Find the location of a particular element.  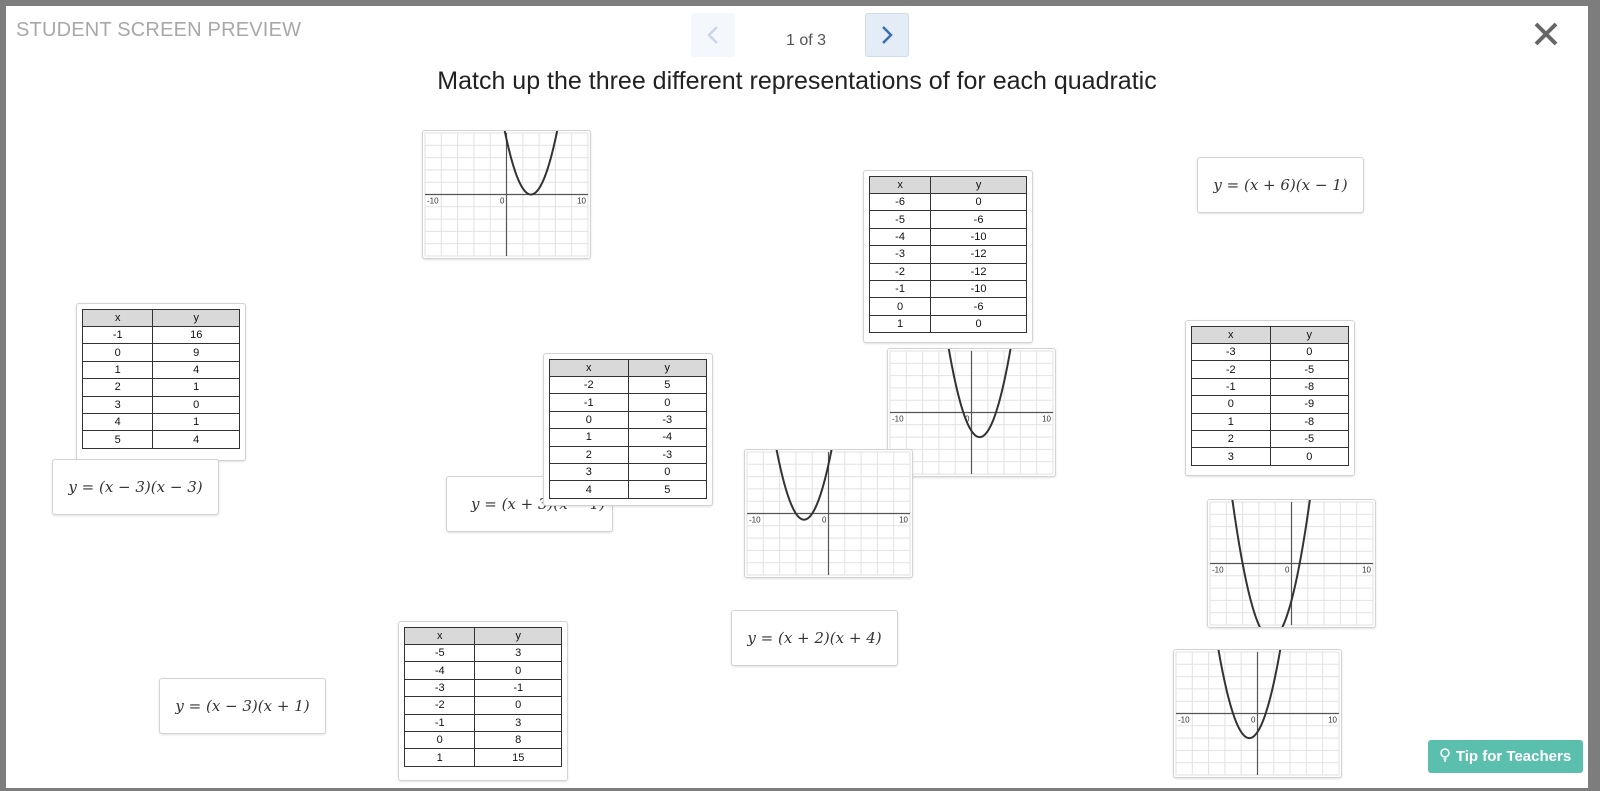

close-button is located at coordinates (1546, 34).